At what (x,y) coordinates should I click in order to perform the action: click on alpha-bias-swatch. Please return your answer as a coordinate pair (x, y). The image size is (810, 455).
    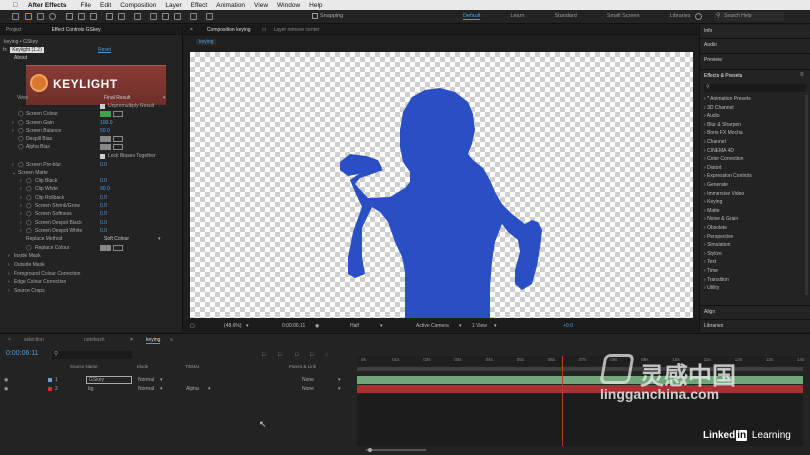
    Looking at the image, I should click on (105, 147).